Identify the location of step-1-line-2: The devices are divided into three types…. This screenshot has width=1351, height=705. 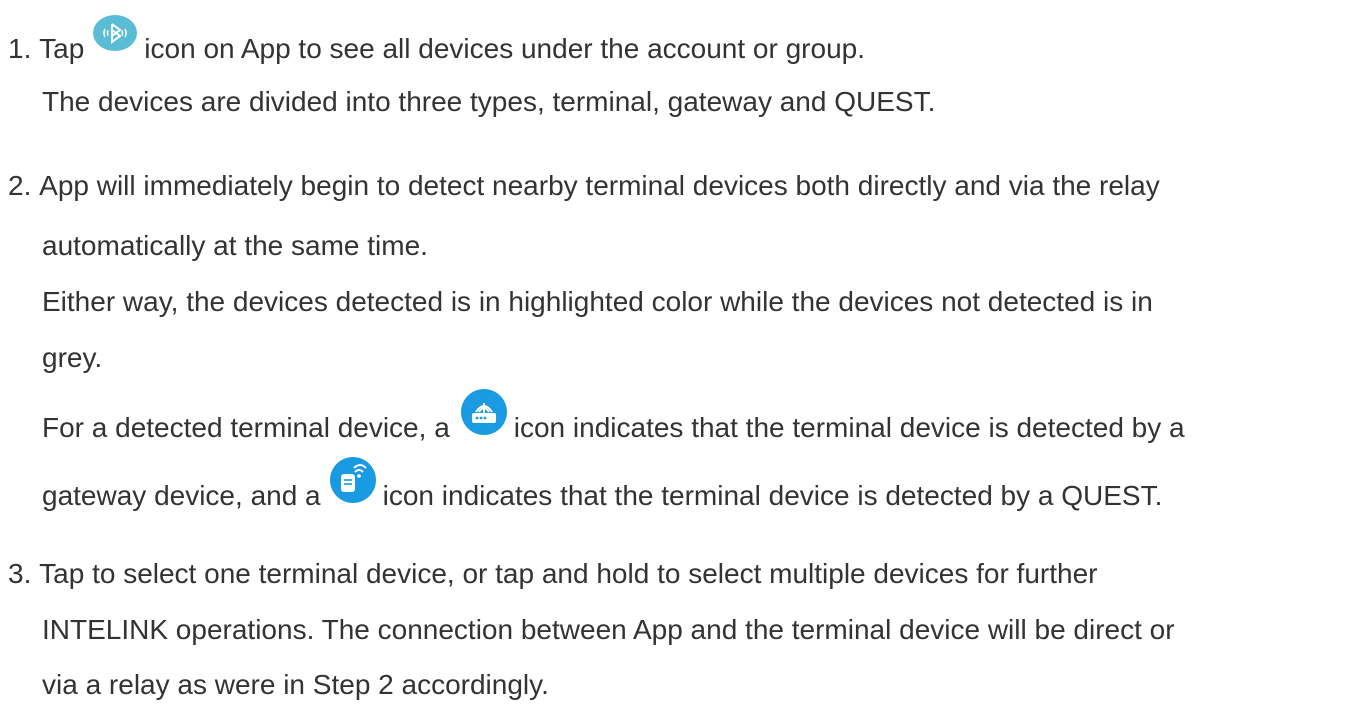
(489, 101).